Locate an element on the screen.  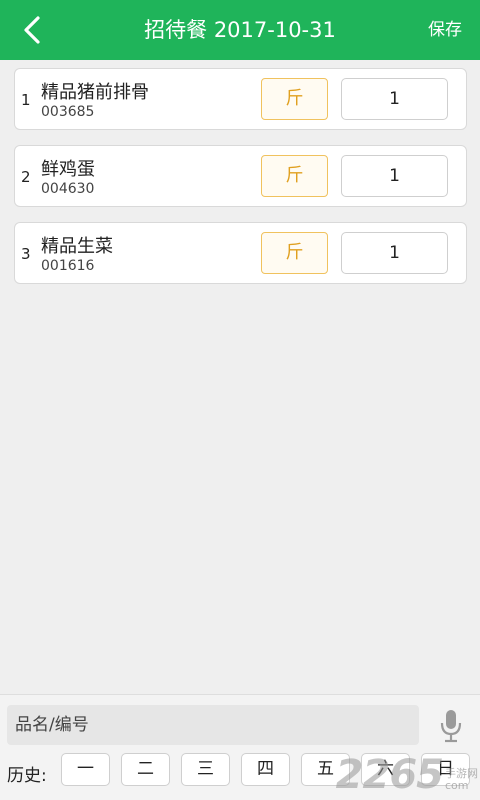
page-title: 招待餐 2017-10-31 is located at coordinates (240, 30).